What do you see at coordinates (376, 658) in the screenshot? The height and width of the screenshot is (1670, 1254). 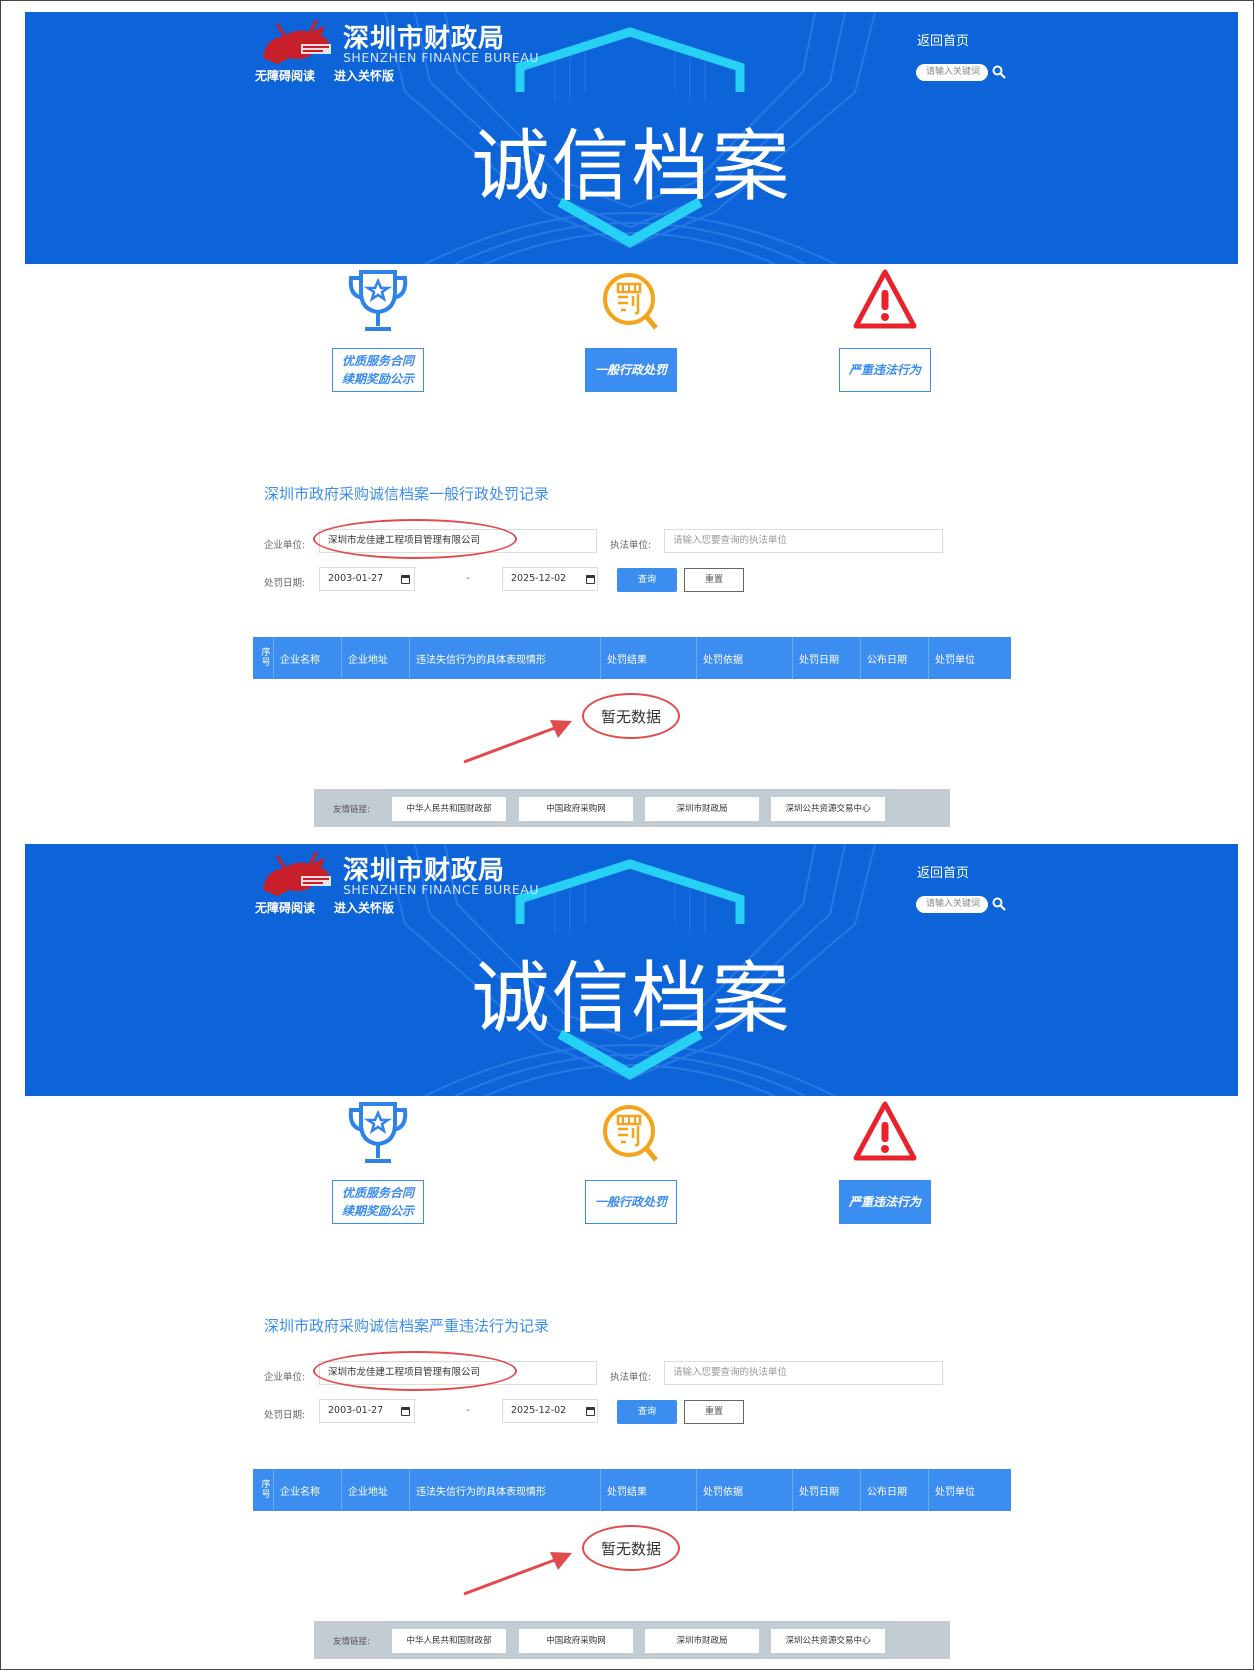 I see `column-header: 企业地址` at bounding box center [376, 658].